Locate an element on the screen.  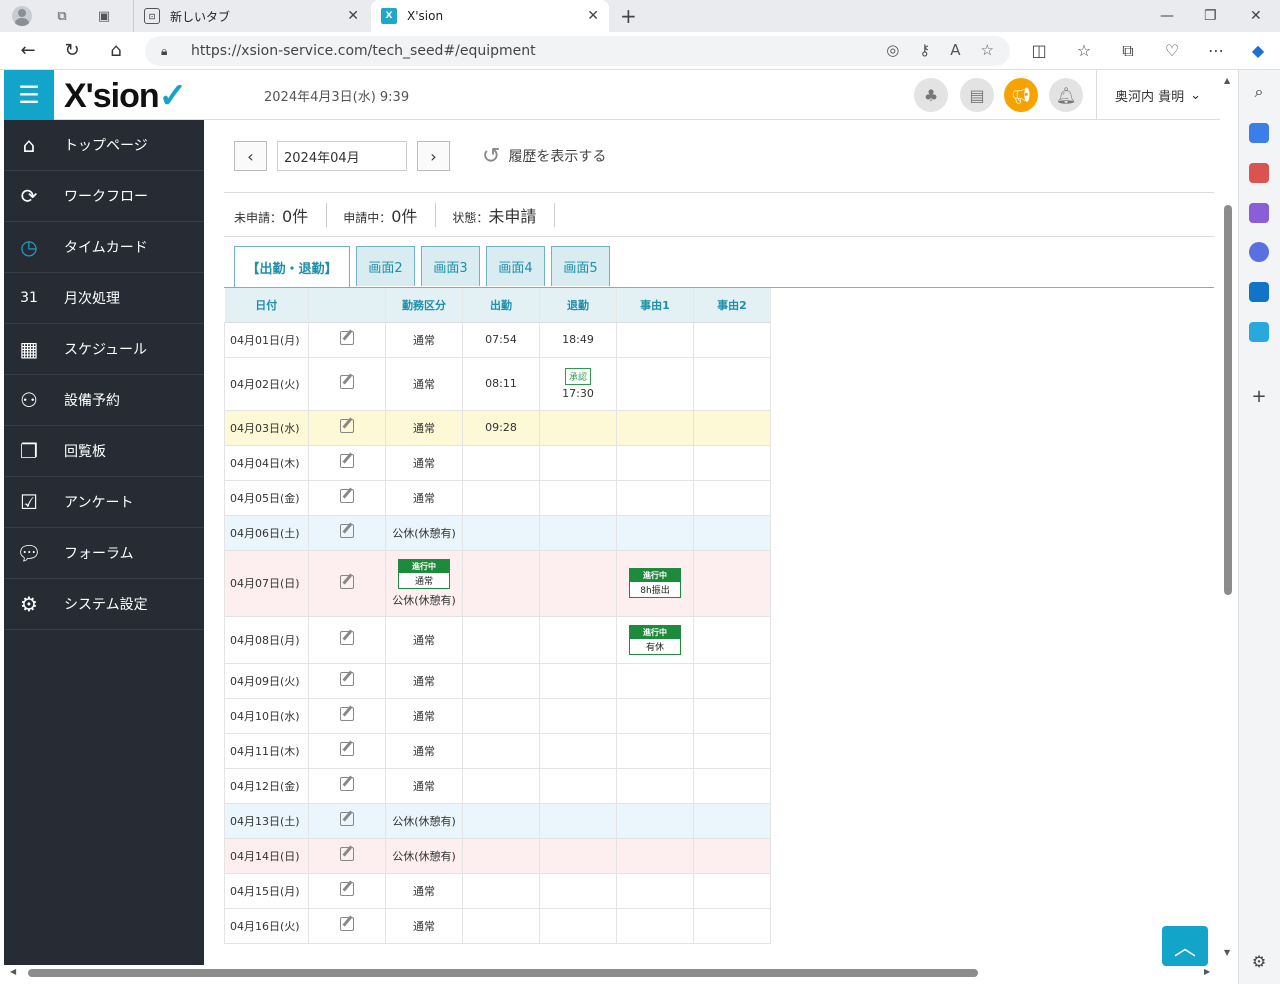
bell-icon: 🔔︎ is located at coordinates (1066, 95).